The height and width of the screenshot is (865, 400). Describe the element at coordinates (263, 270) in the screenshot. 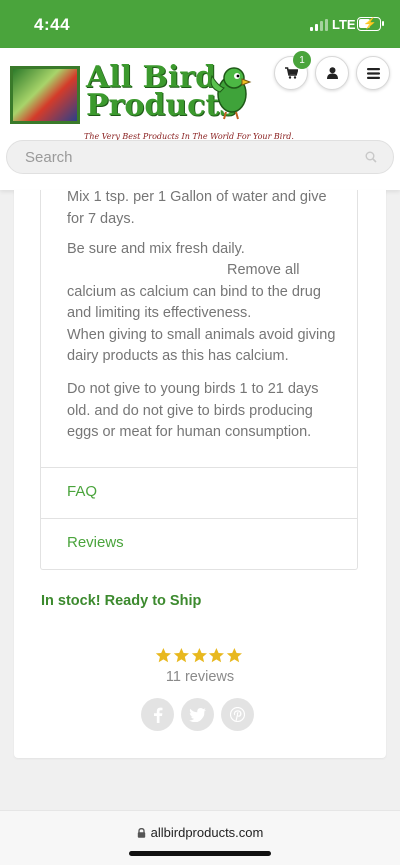

I see `description-line: Remove all` at that location.